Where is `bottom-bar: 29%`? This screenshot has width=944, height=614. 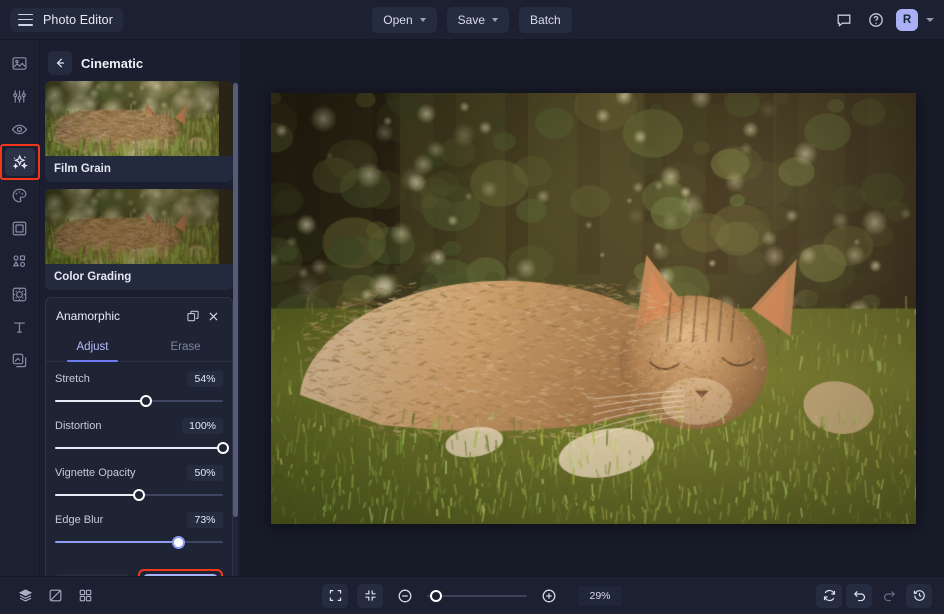
bottom-bar: 29% is located at coordinates (472, 595).